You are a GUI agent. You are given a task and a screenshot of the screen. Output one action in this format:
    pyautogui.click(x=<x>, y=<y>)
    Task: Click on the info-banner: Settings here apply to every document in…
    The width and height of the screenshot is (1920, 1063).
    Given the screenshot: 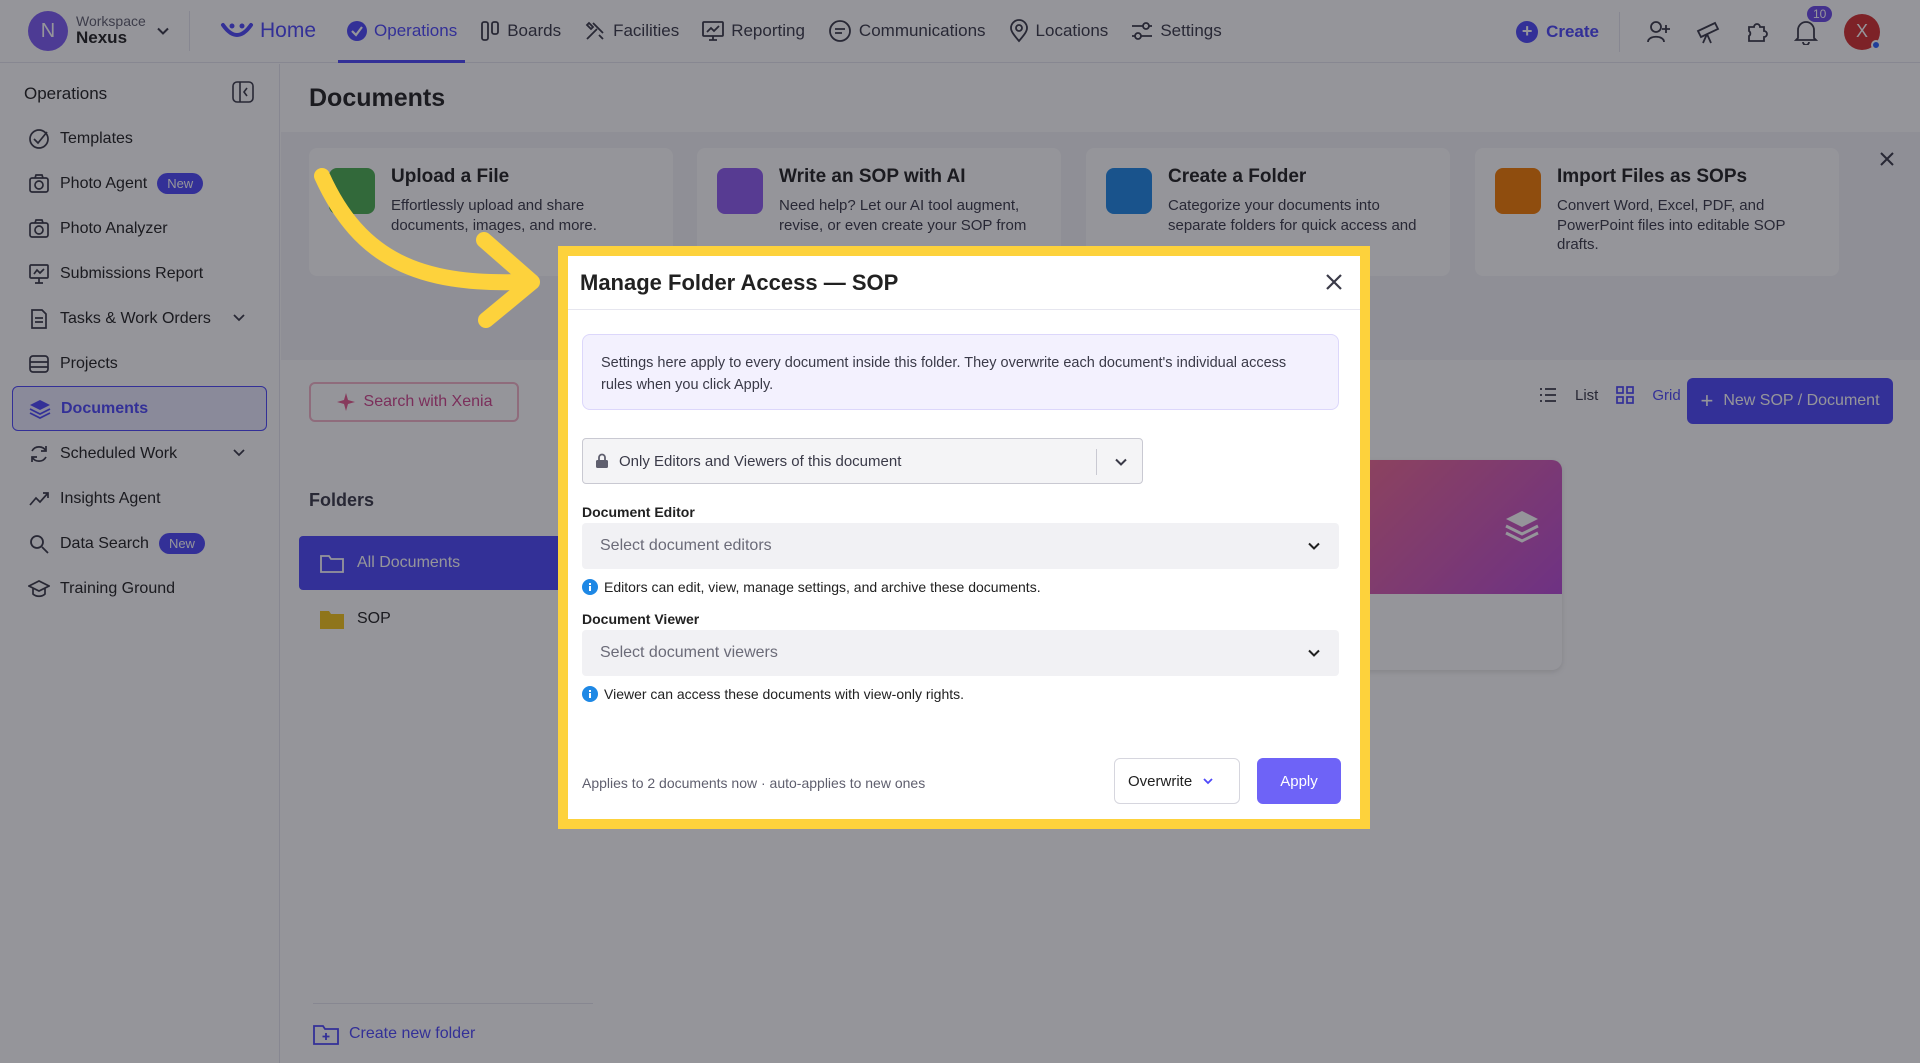 What is the action you would take?
    pyautogui.click(x=960, y=372)
    